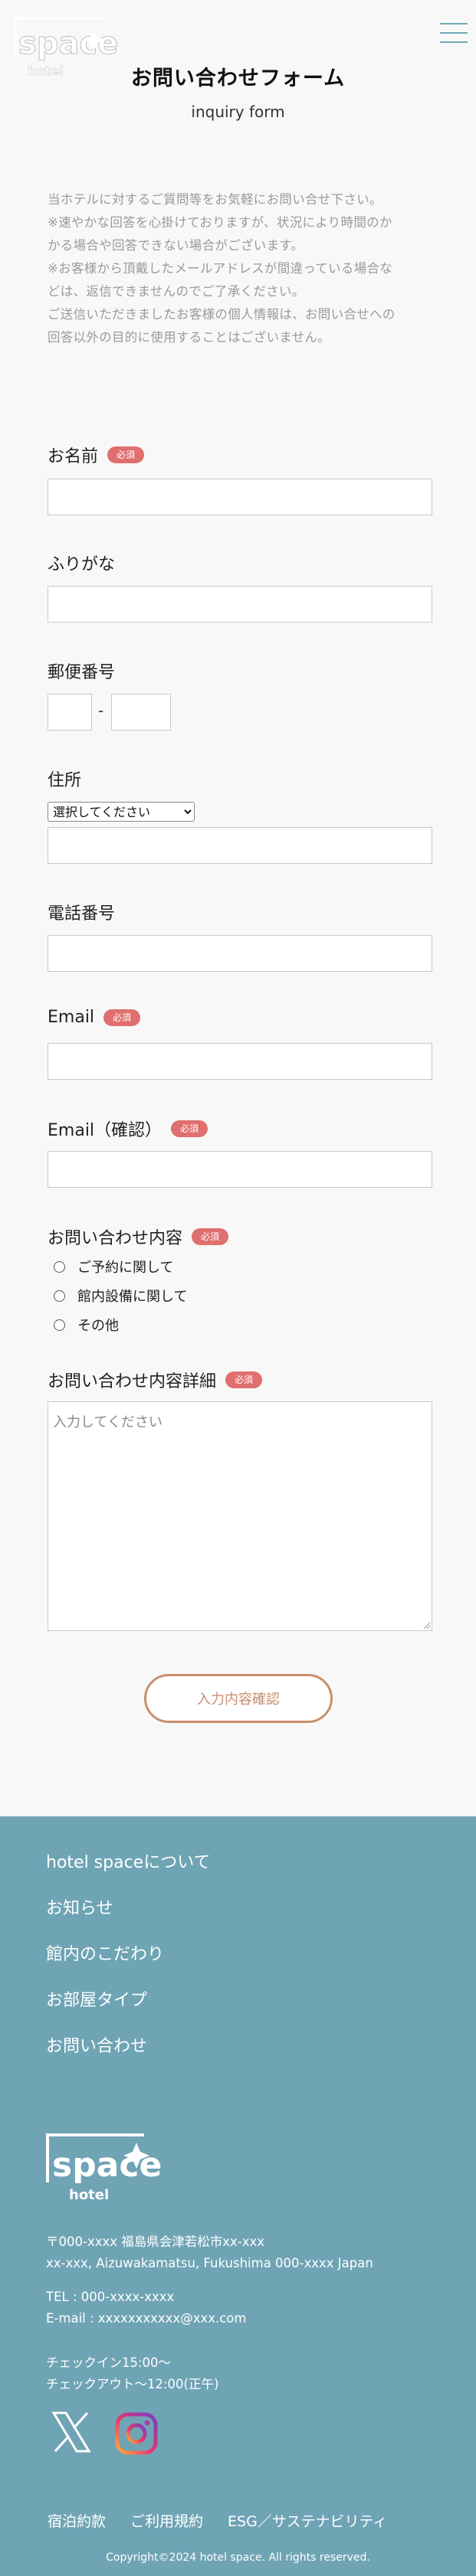  Describe the element at coordinates (121, 812) in the screenshot. I see `prefecture-select: 選択してください` at that location.